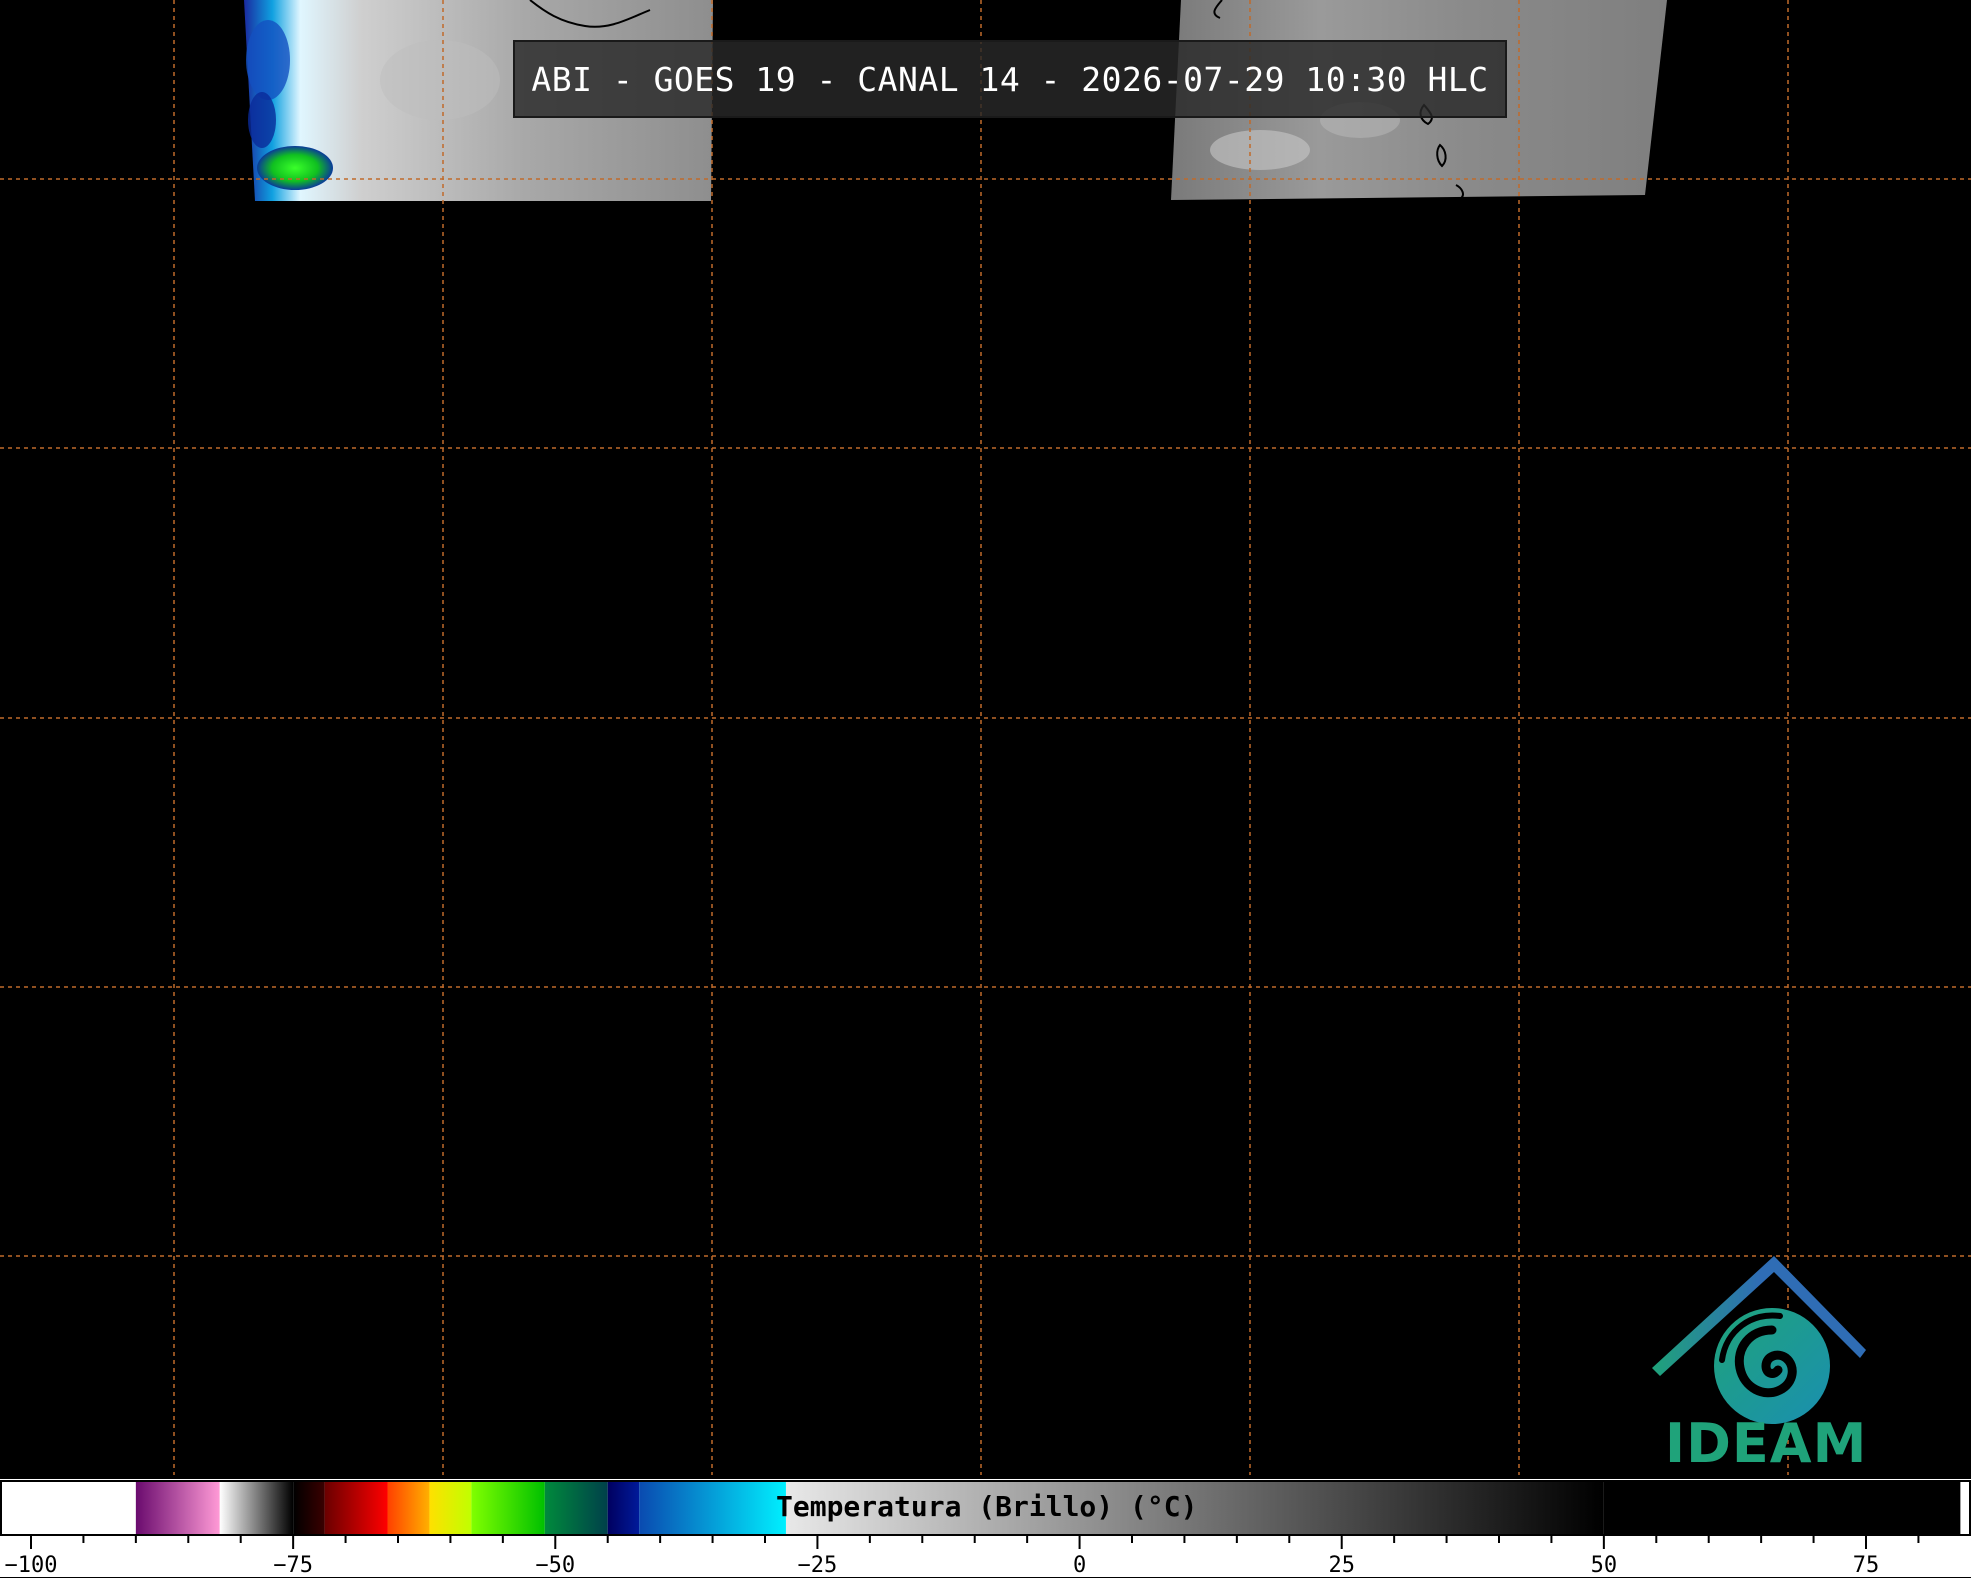  What do you see at coordinates (555, 1565) in the screenshot?
I see `colorbar-tick-label: −50` at bounding box center [555, 1565].